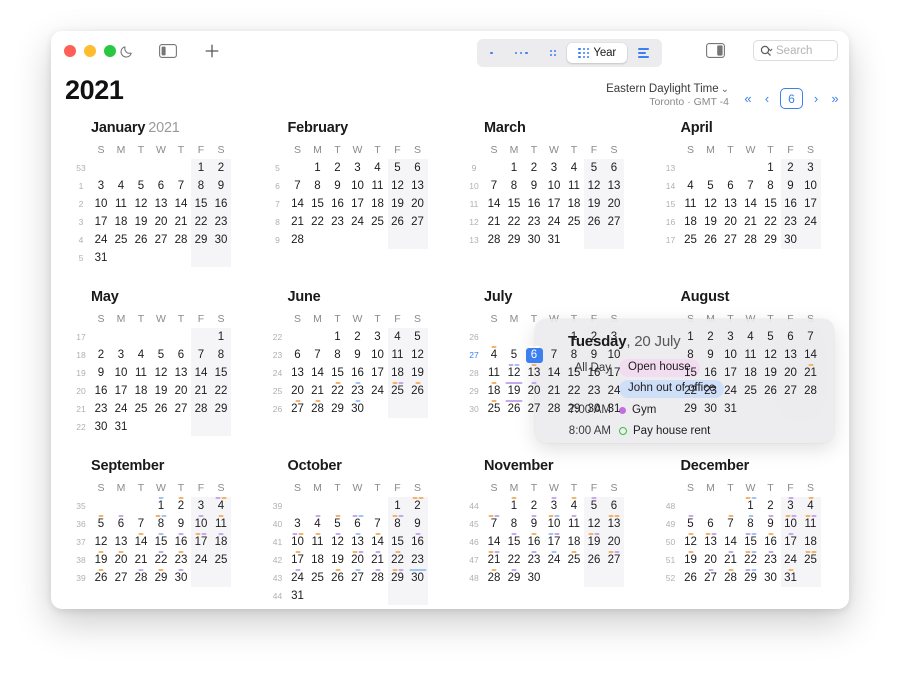 Image resolution: width=900 pixels, height=681 pixels. I want to click on calendar-day-cell: 6, so click(358, 524).